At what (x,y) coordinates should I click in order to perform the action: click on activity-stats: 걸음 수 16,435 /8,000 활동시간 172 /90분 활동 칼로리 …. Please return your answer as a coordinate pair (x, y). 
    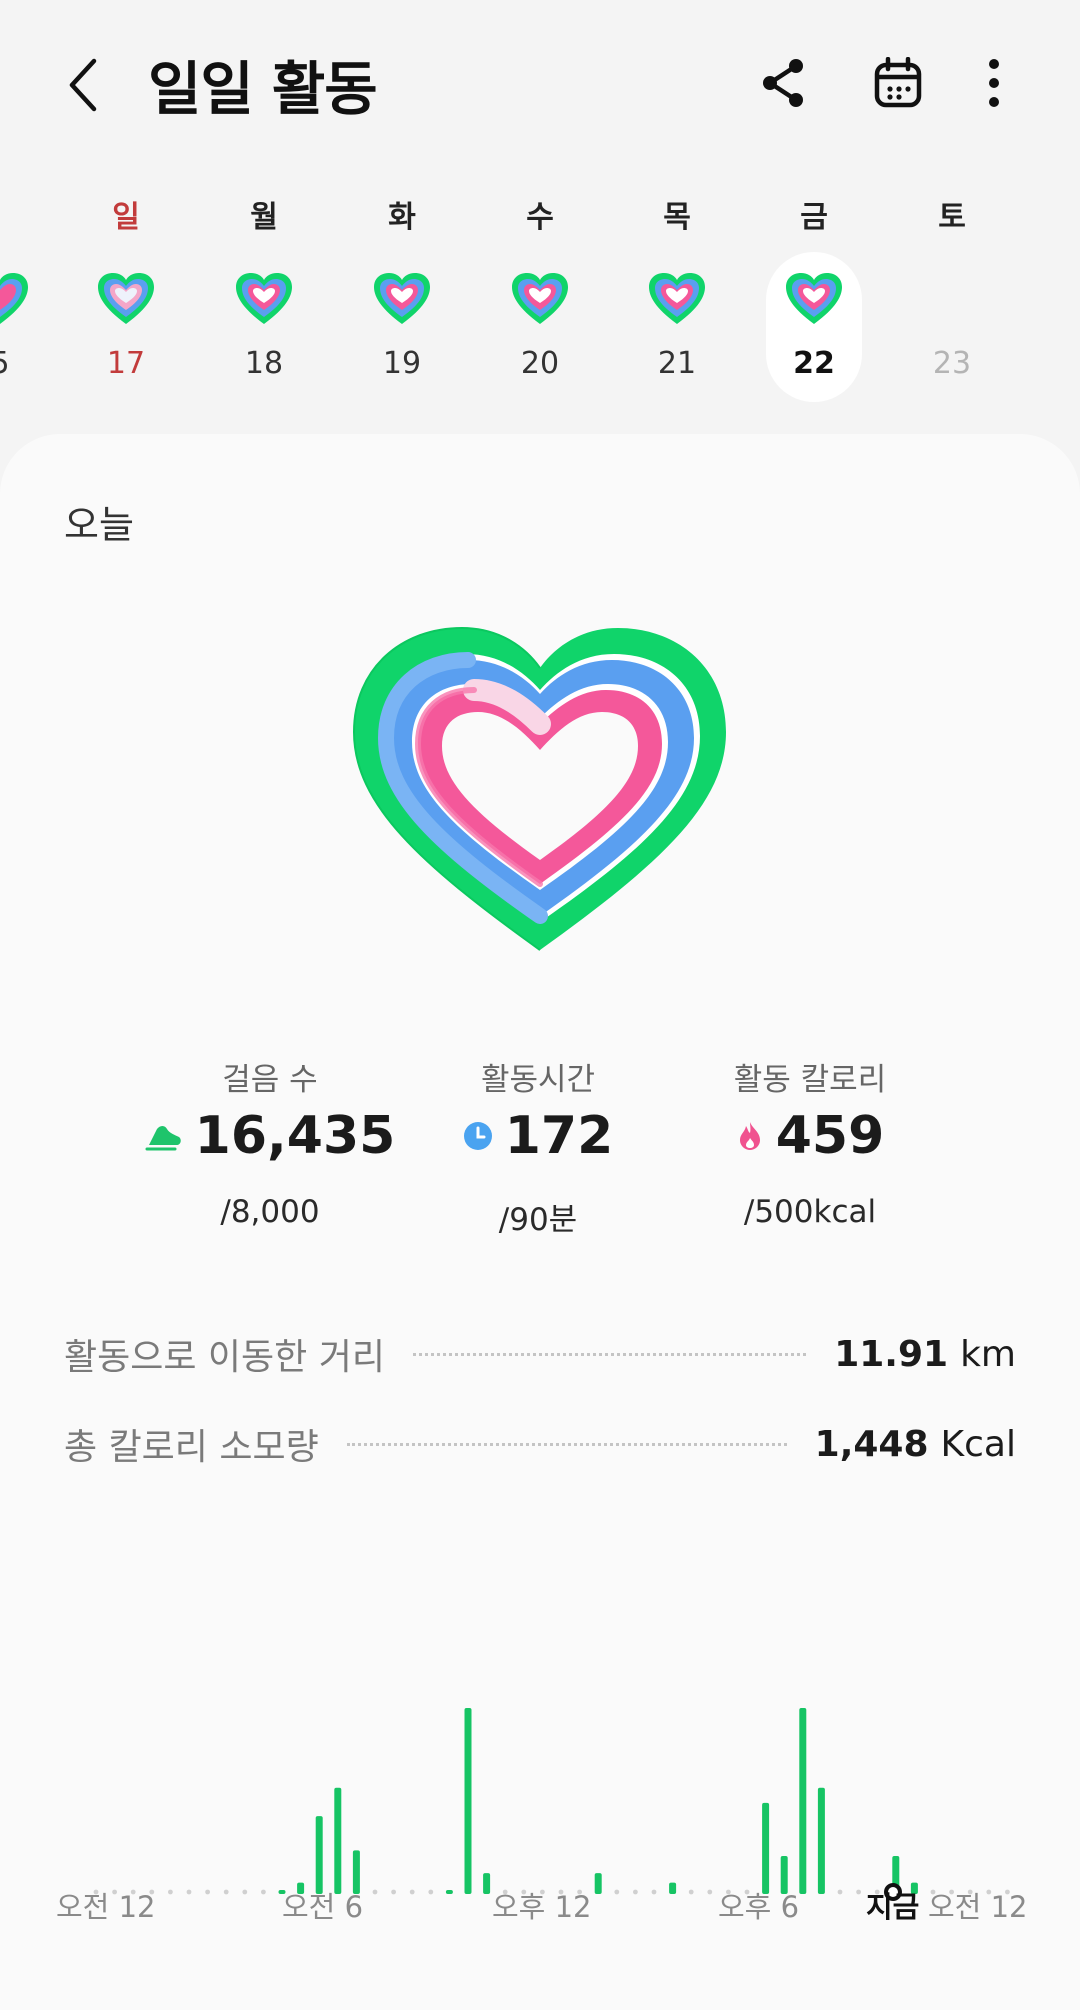
    Looking at the image, I should click on (540, 1154).